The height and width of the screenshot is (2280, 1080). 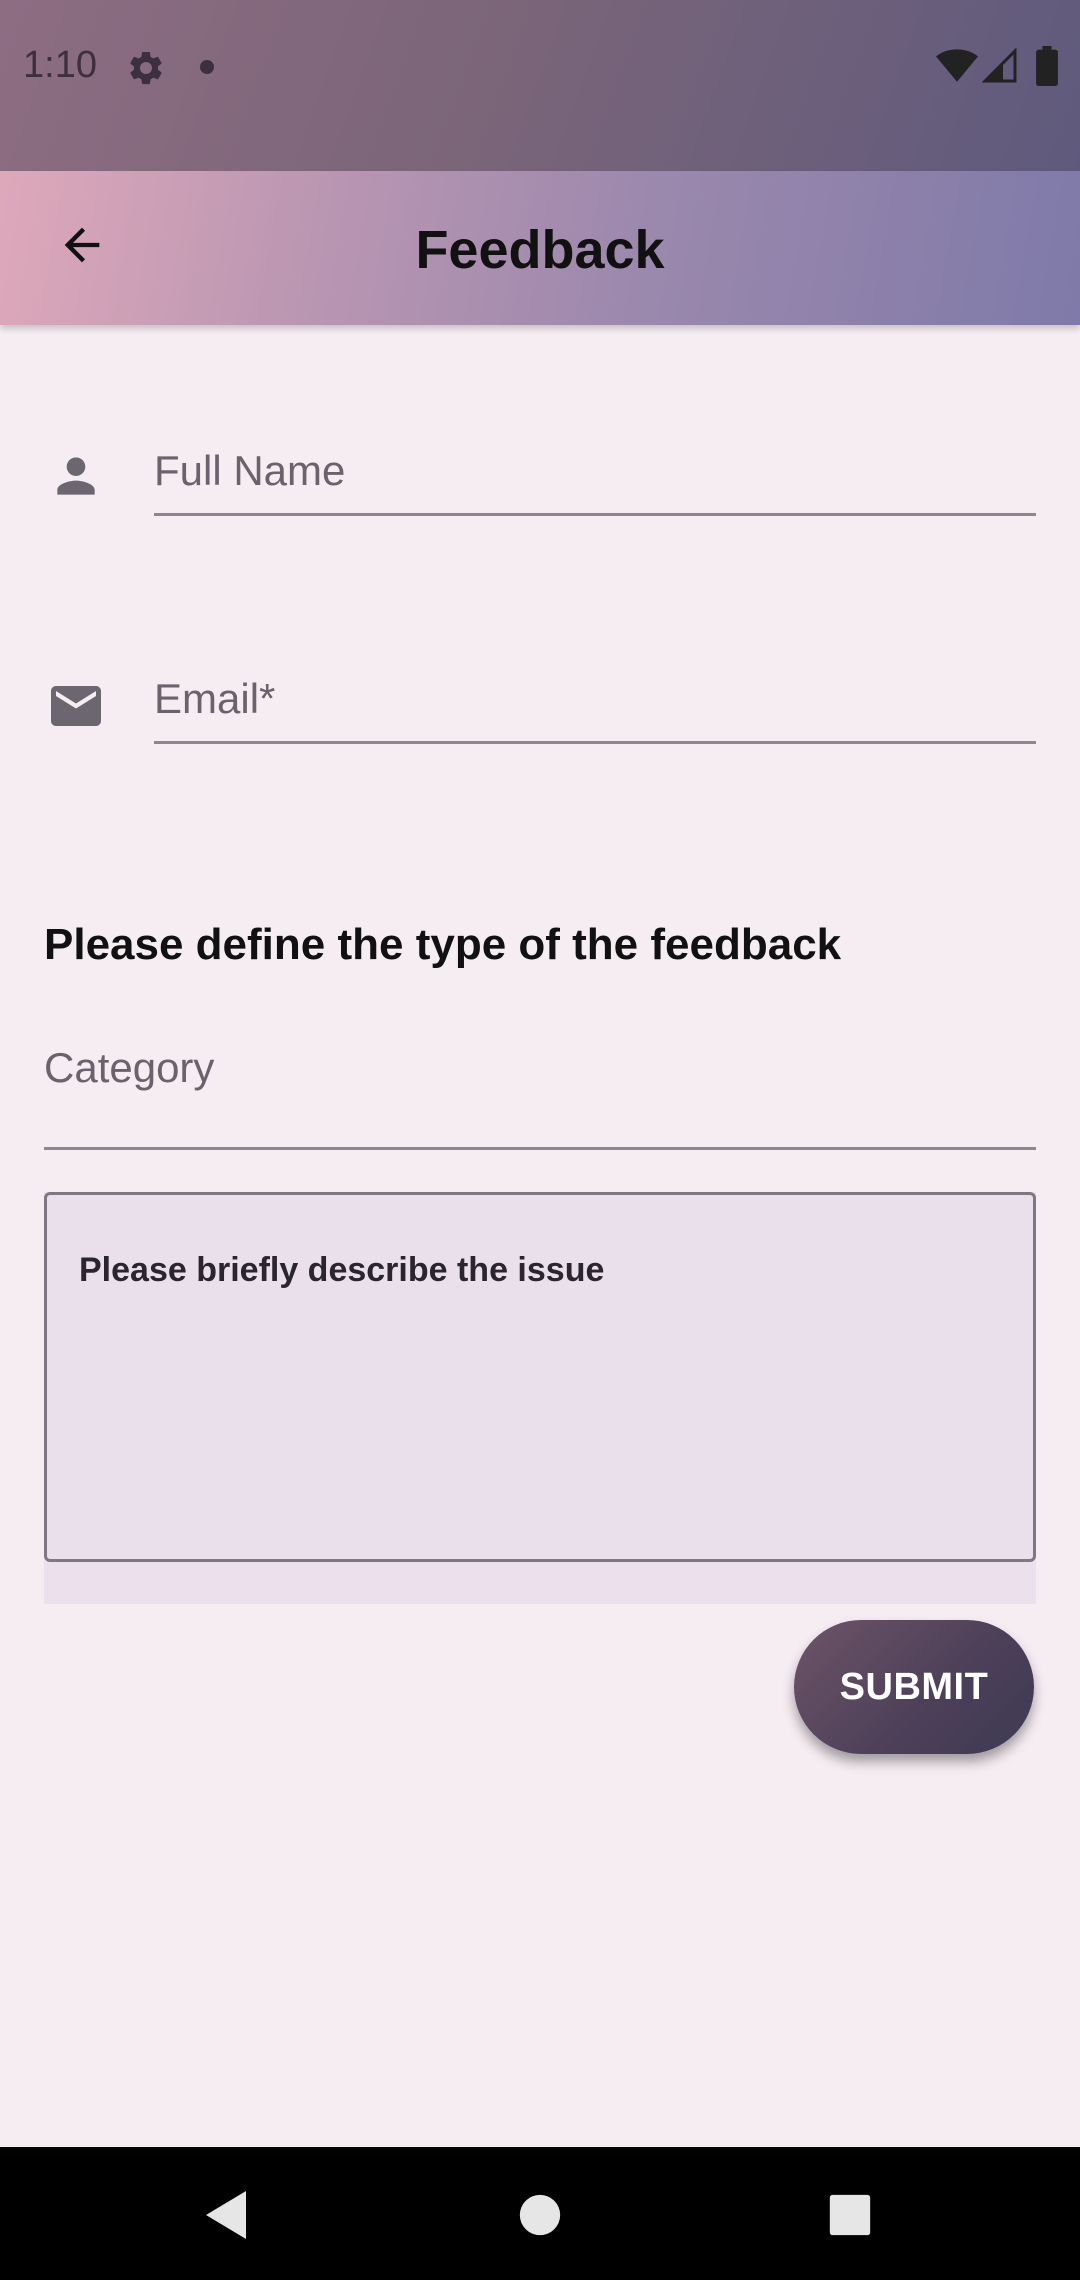 I want to click on app-bar: Feedback, so click(x=540, y=248).